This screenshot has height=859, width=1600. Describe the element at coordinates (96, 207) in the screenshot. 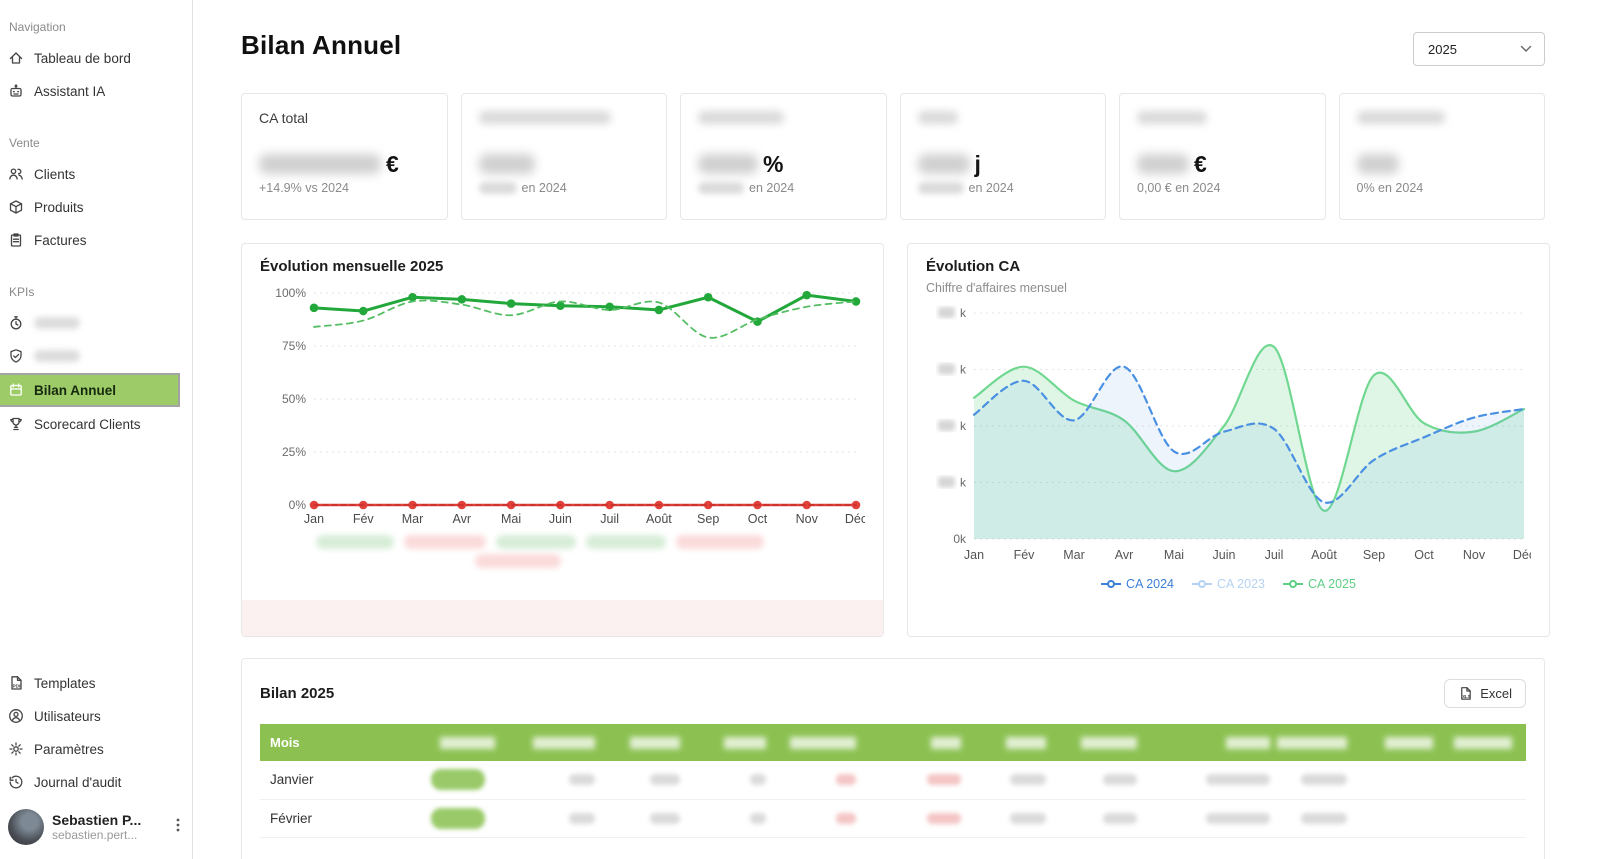

I see `sidebar-item-produits: Produits` at that location.